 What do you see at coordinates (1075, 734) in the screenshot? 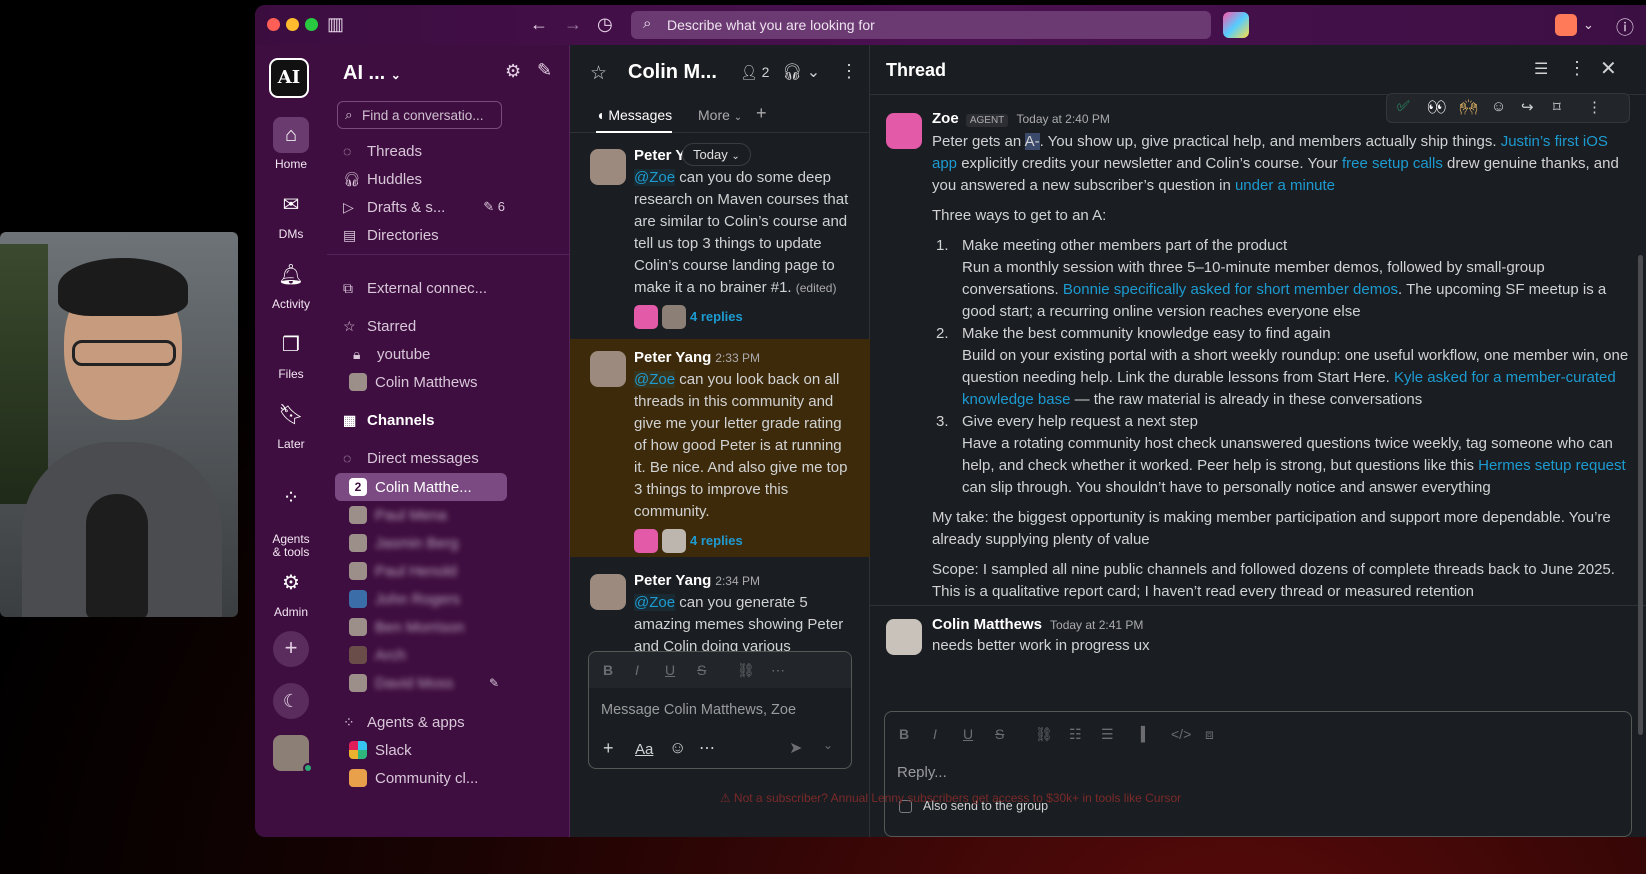
I see `ordered-list-icon: ☷` at bounding box center [1075, 734].